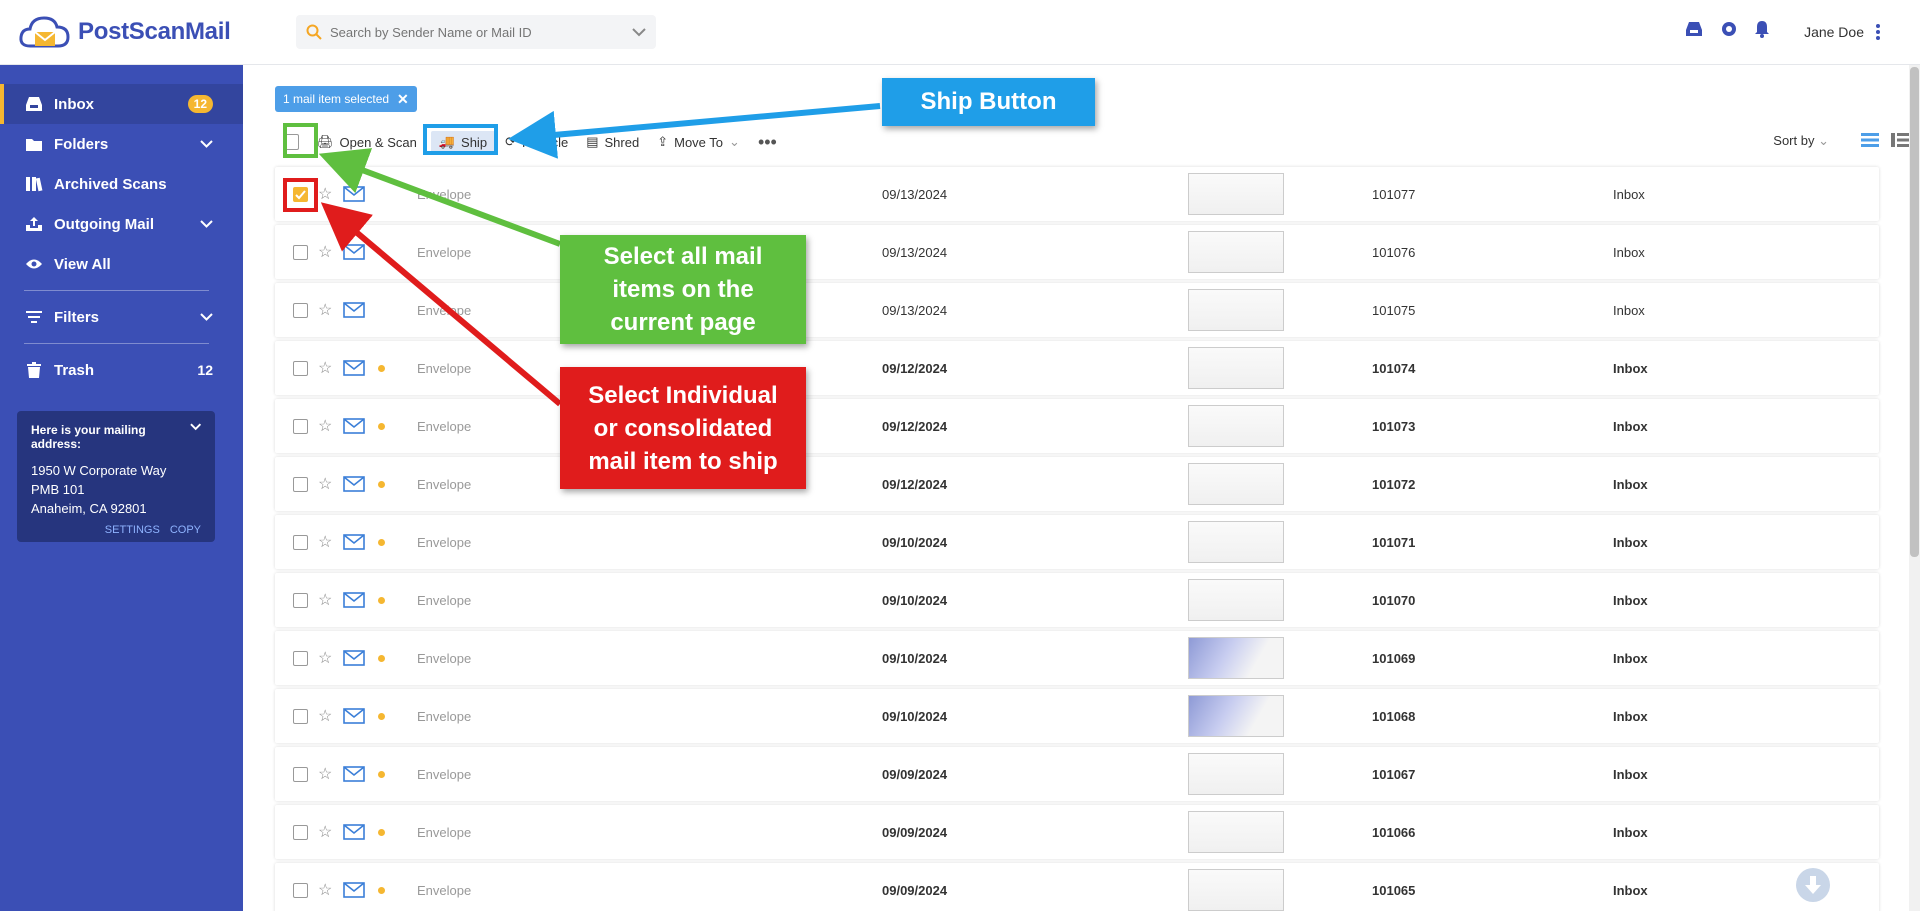 Image resolution: width=1920 pixels, height=911 pixels. What do you see at coordinates (1077, 832) in the screenshot?
I see `table-row: ☆ Envelope 09/09/2024 101066 Inbox` at bounding box center [1077, 832].